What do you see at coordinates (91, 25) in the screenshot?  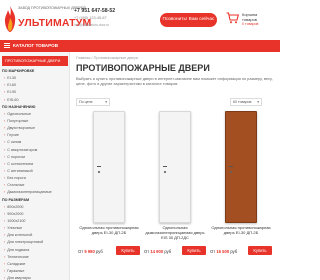 I see `email-link: info@ultimatum-door.ru` at bounding box center [91, 25].